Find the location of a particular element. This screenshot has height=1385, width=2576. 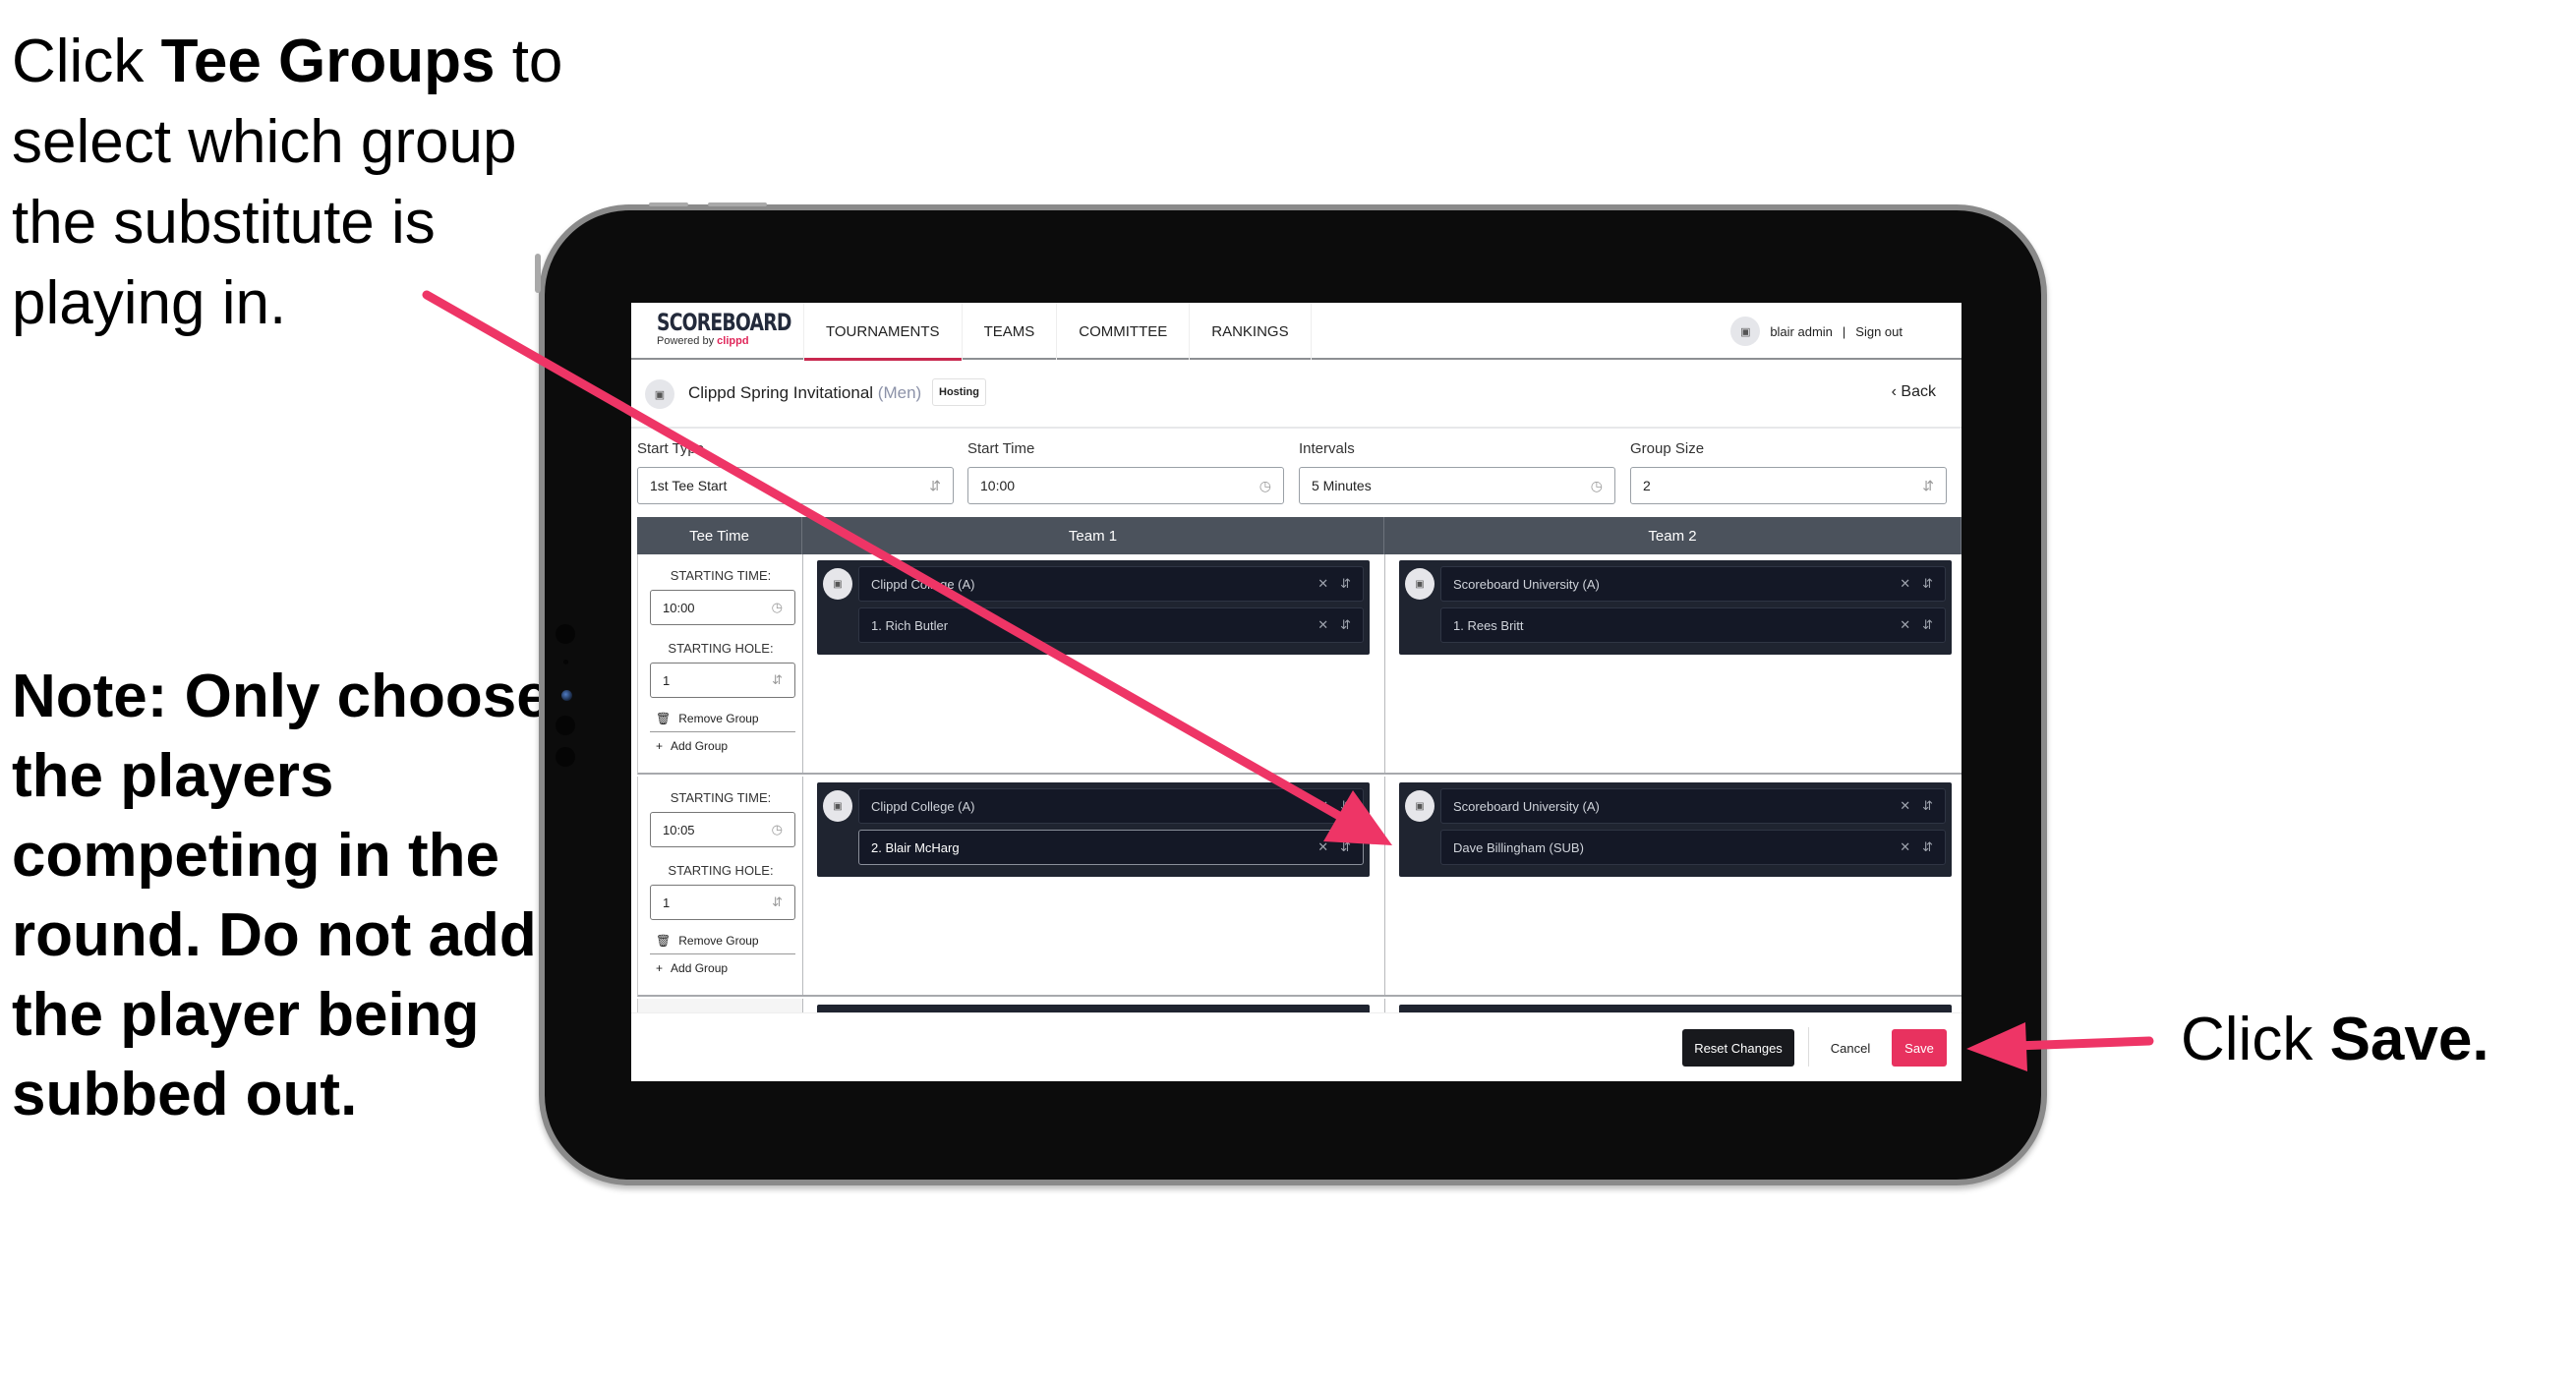

save-button: Save is located at coordinates (1919, 1048).